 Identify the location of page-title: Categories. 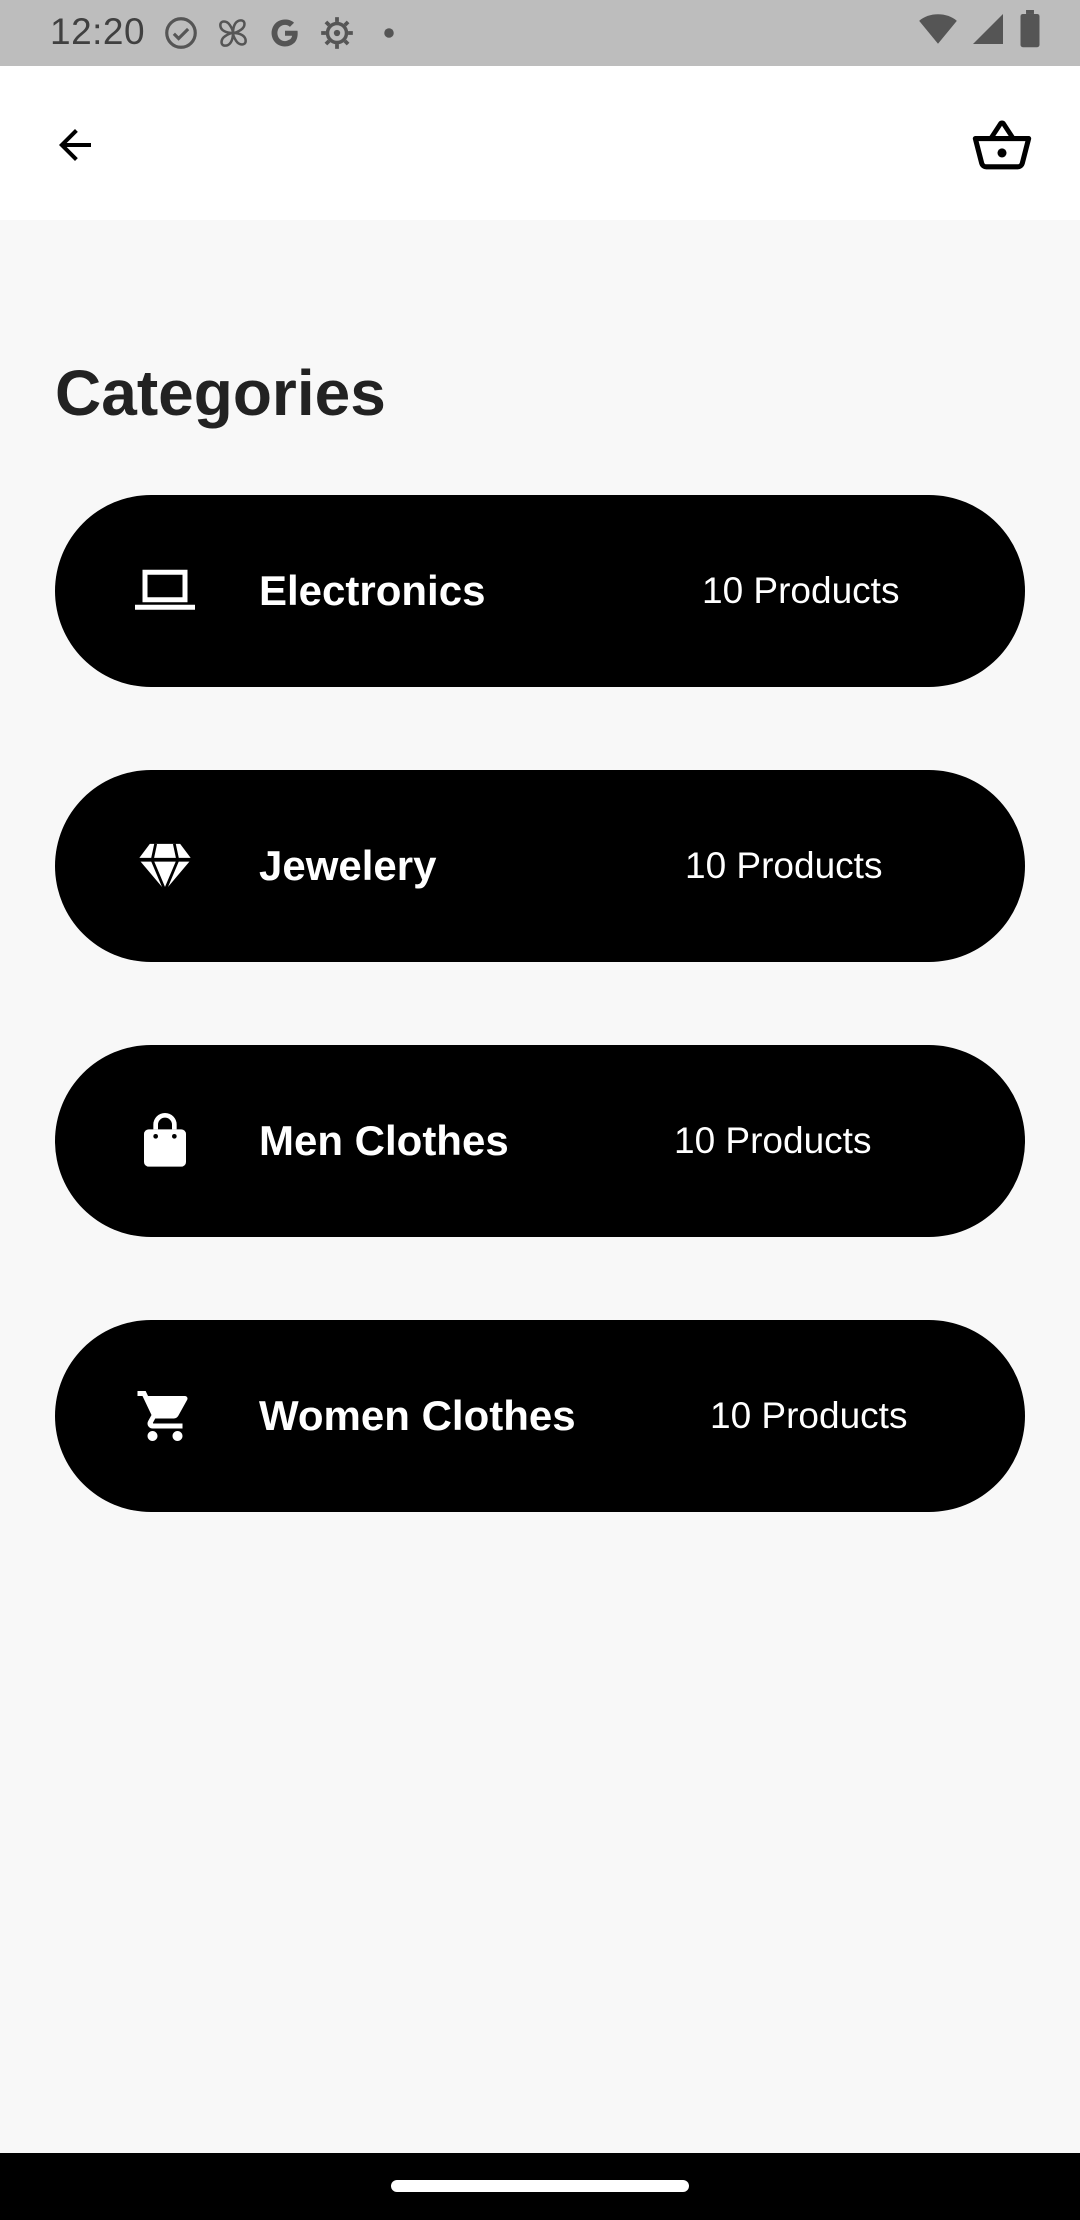
(220, 393).